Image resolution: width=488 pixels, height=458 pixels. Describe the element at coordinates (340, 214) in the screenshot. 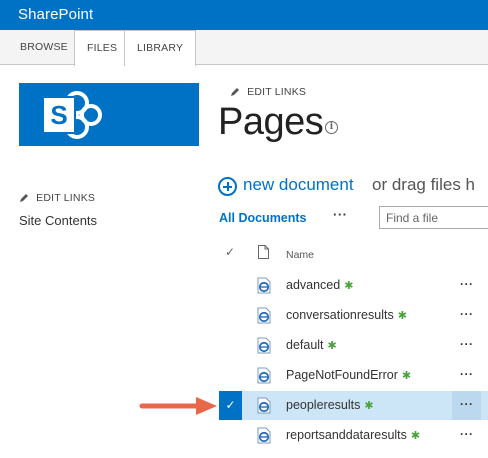

I see `views-ellipsis-icon: ···` at that location.